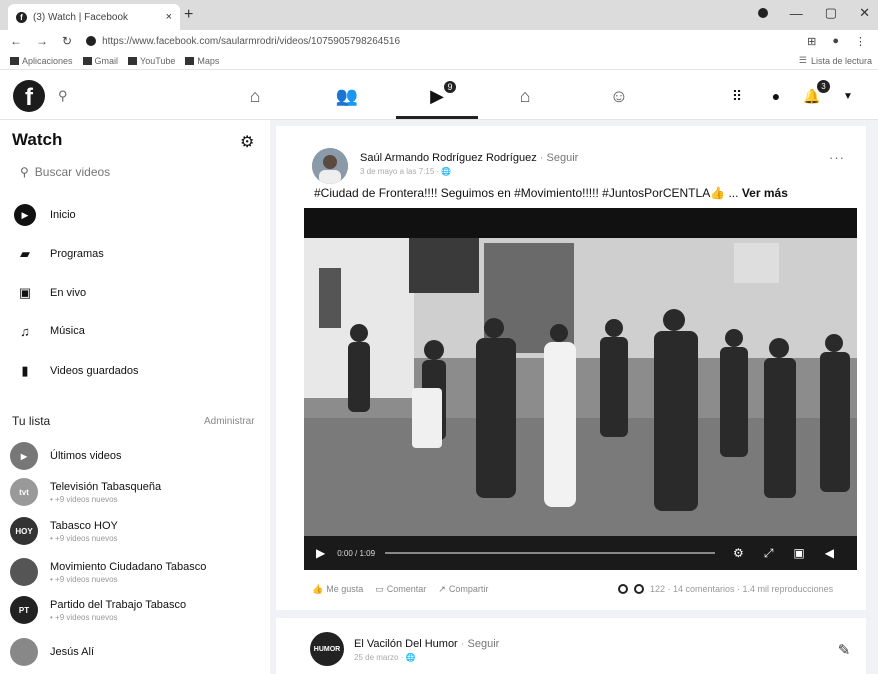 The height and width of the screenshot is (674, 878). I want to click on site-info-icon, so click(91, 41).